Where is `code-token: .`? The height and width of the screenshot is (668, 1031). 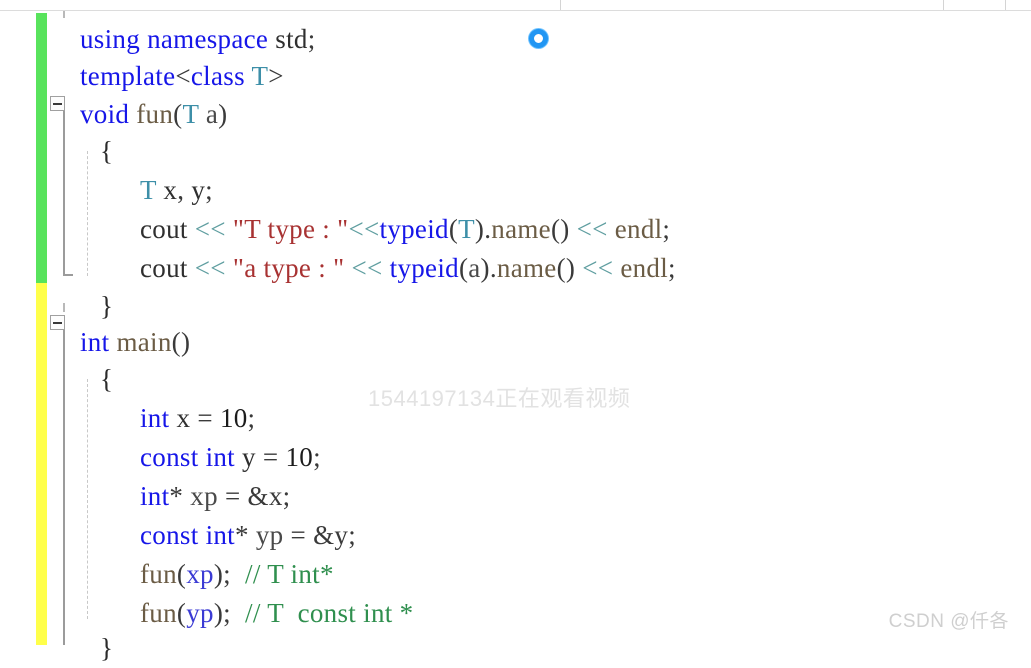 code-token: . is located at coordinates (493, 268).